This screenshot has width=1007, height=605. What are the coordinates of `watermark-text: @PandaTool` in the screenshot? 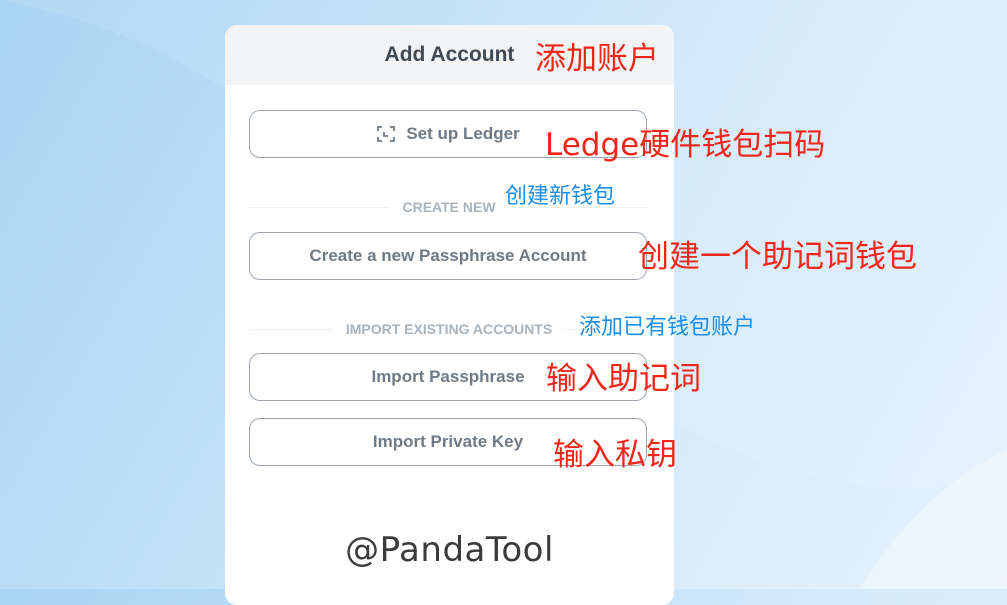 It's located at (449, 550).